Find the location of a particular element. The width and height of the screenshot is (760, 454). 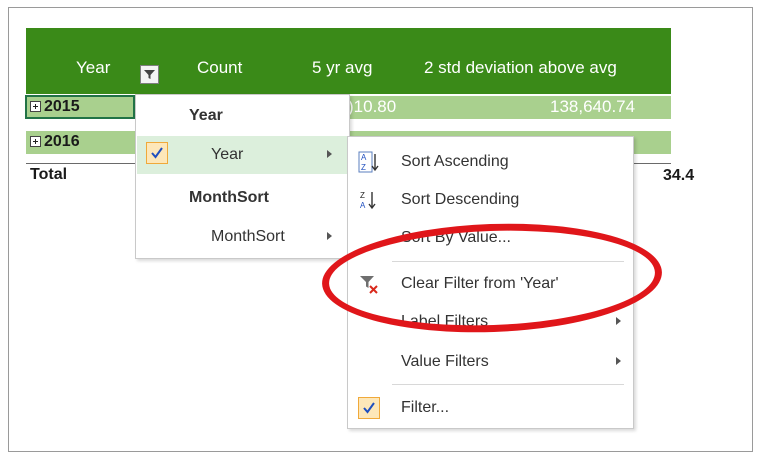

header-2-std-deviation: 2 std deviation above avg is located at coordinates (520, 67).